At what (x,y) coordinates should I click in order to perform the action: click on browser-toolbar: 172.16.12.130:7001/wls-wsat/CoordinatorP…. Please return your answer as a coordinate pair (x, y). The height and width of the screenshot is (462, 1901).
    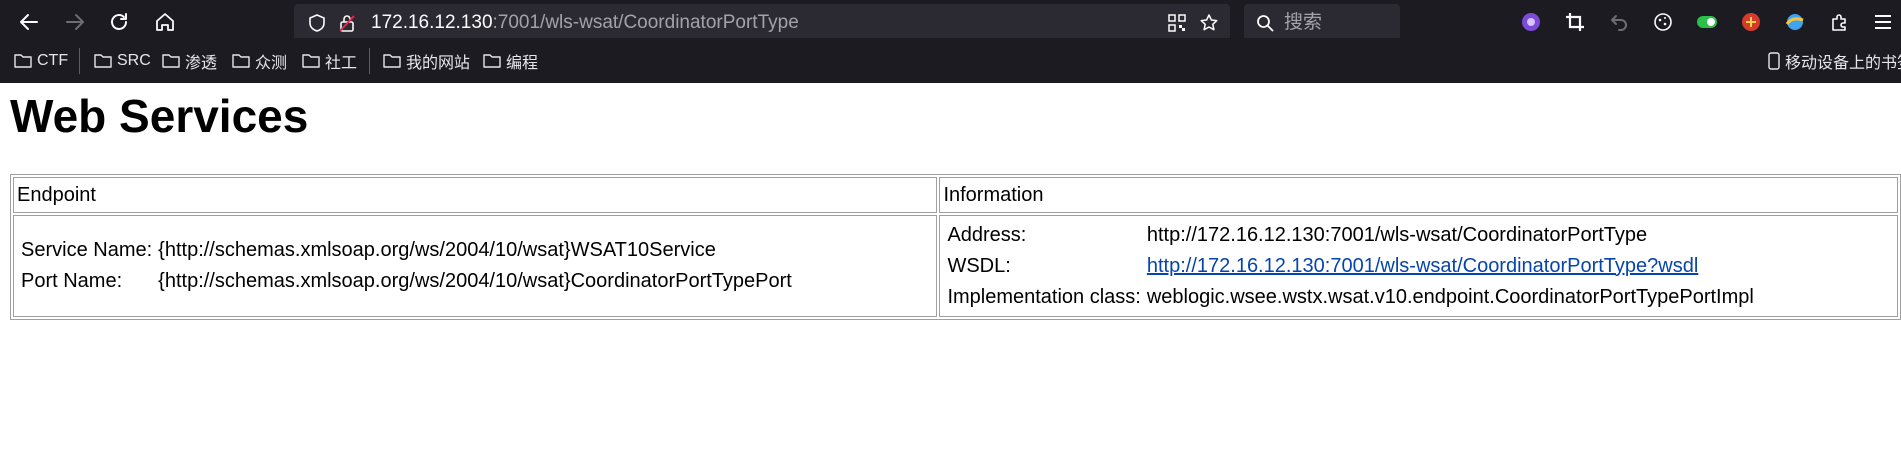
    Looking at the image, I should click on (950, 20).